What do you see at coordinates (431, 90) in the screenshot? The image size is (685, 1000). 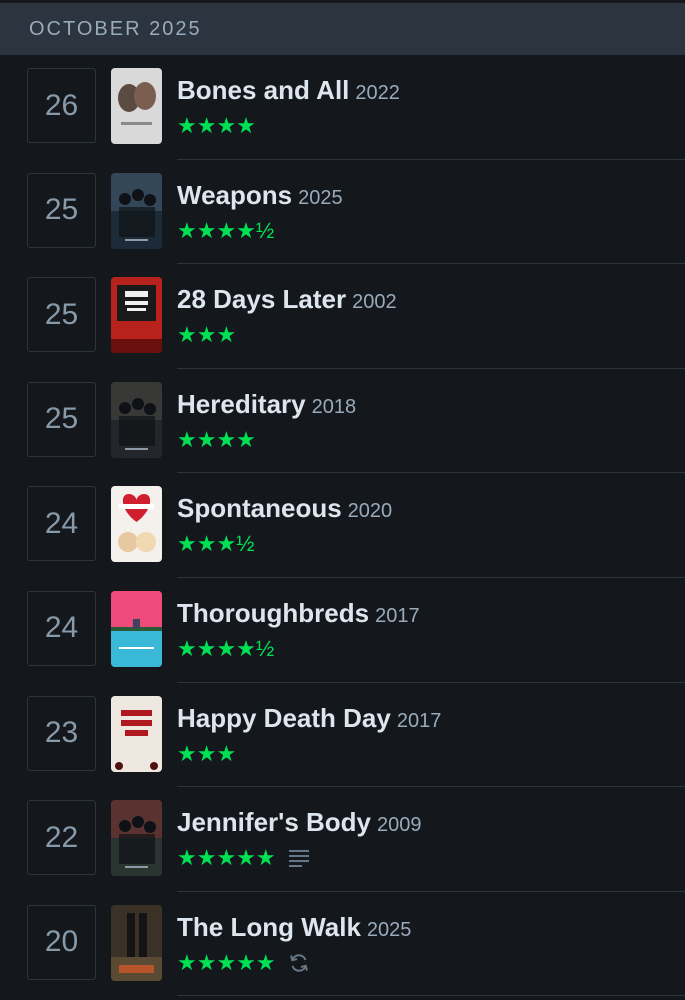 I see `title-line: Bones and All 2022` at bounding box center [431, 90].